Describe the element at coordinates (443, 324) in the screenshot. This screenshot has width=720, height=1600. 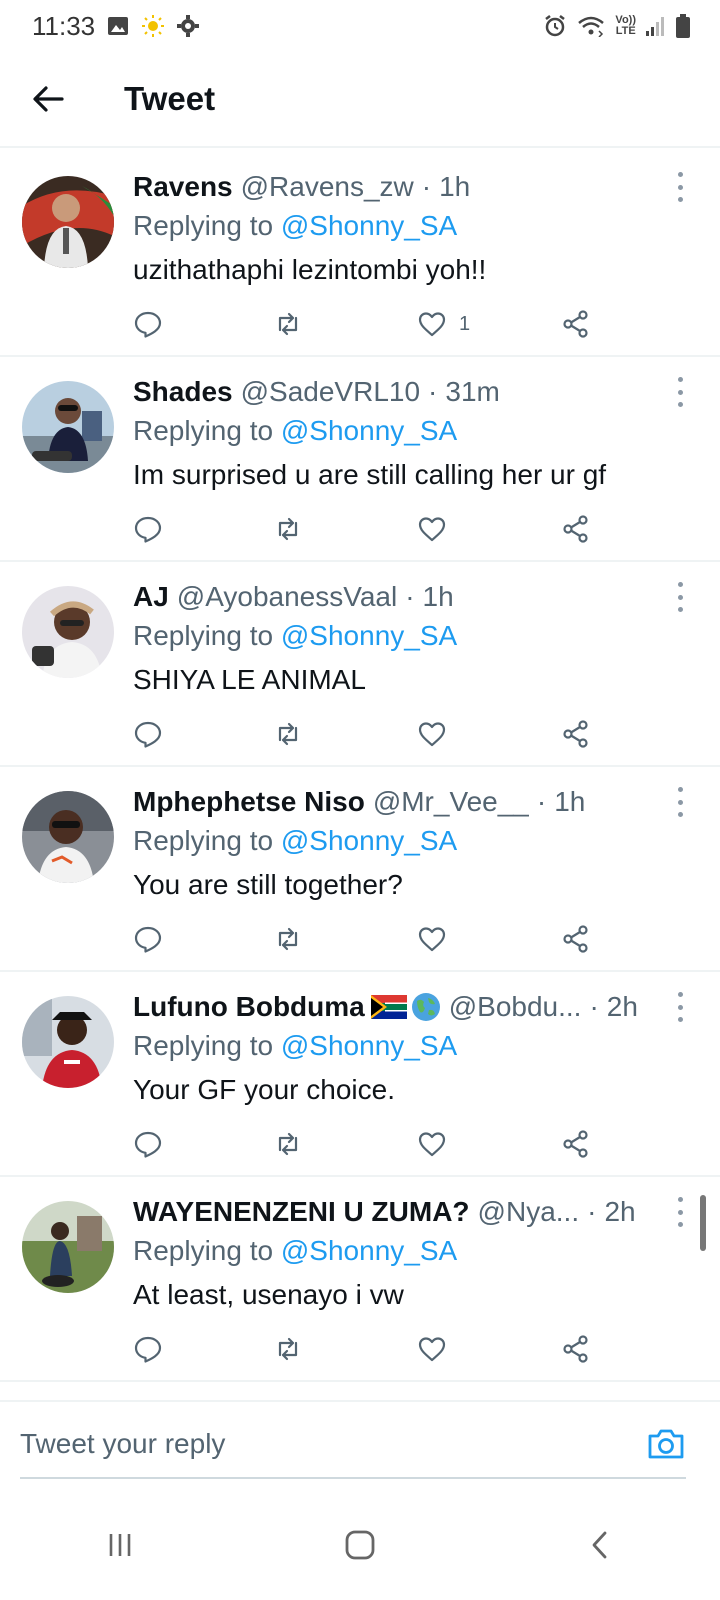
I see `like-button: 1` at that location.